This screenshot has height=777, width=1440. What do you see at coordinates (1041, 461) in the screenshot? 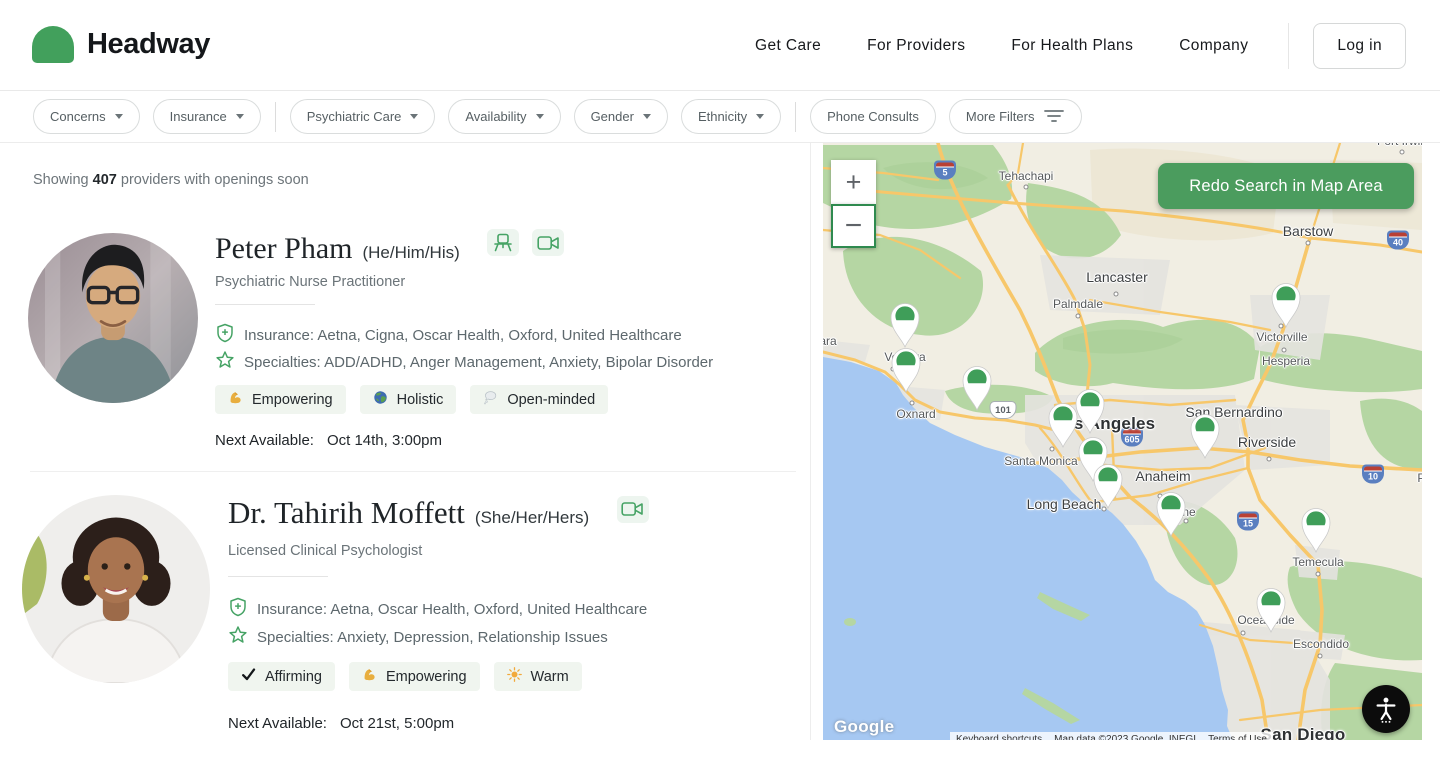
I see `map-city-label: Santa Monica` at bounding box center [1041, 461].